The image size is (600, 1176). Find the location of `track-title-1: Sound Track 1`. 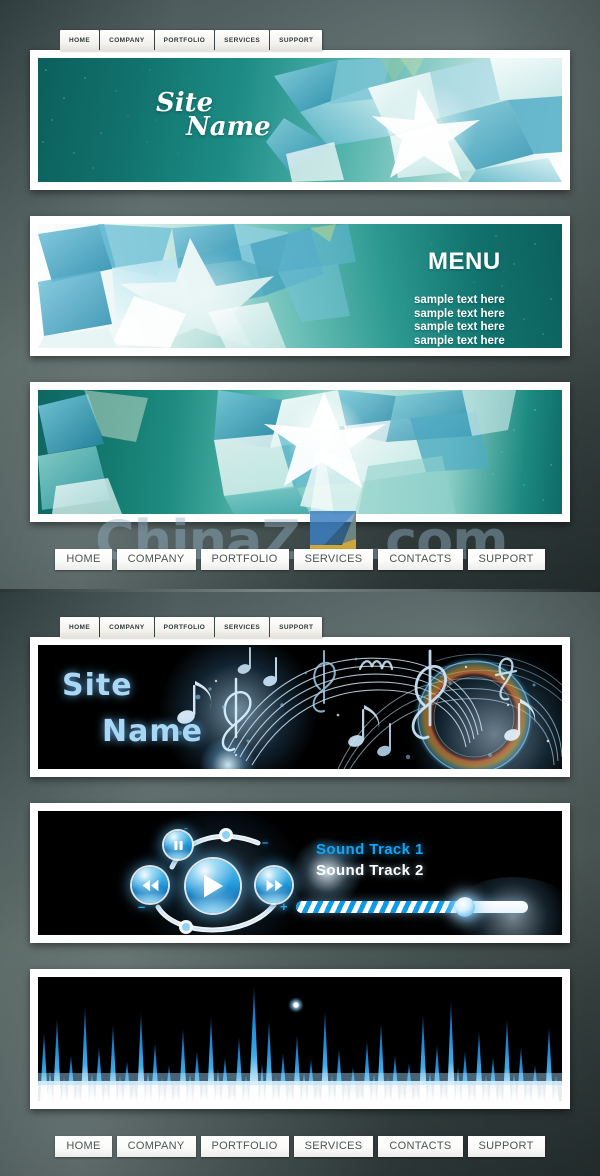

track-title-1: Sound Track 1 is located at coordinates (370, 849).